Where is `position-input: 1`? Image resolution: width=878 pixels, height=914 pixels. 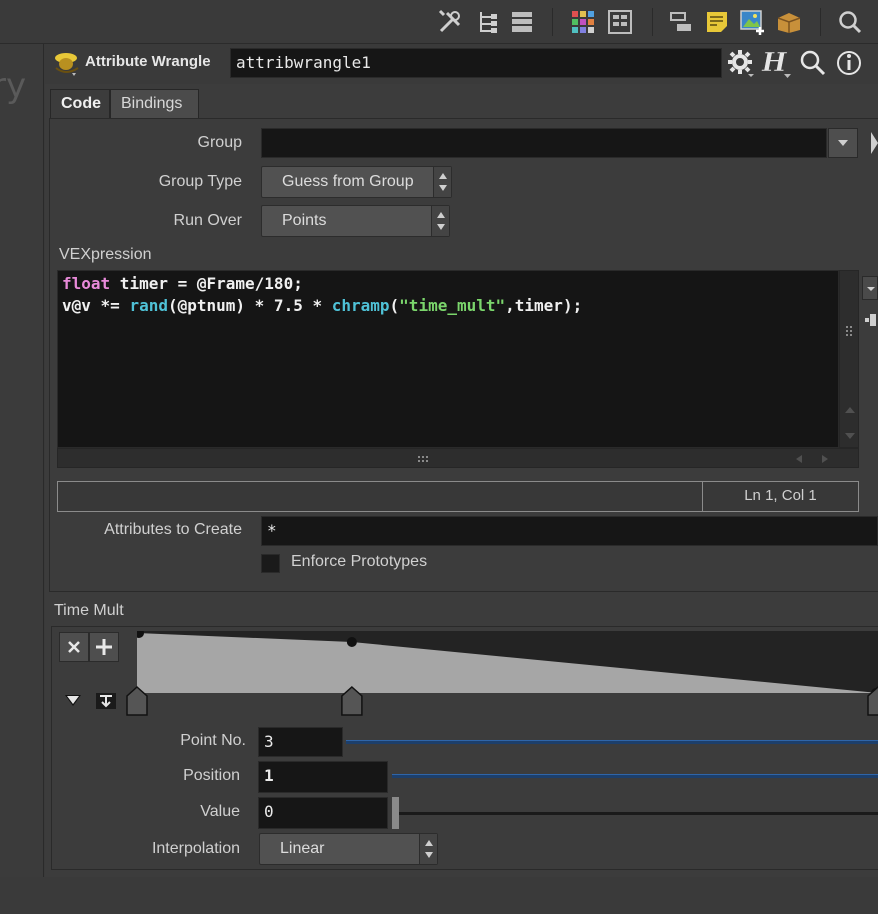
position-input: 1 is located at coordinates (323, 777).